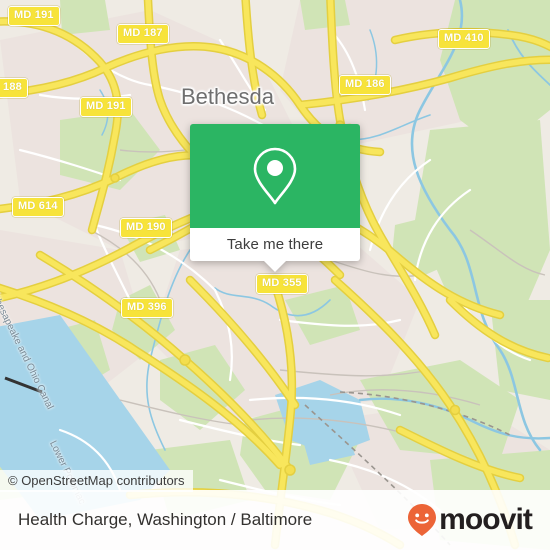 Image resolution: width=550 pixels, height=550 pixels. What do you see at coordinates (146, 228) in the screenshot?
I see `road-shield: MD 190` at bounding box center [146, 228].